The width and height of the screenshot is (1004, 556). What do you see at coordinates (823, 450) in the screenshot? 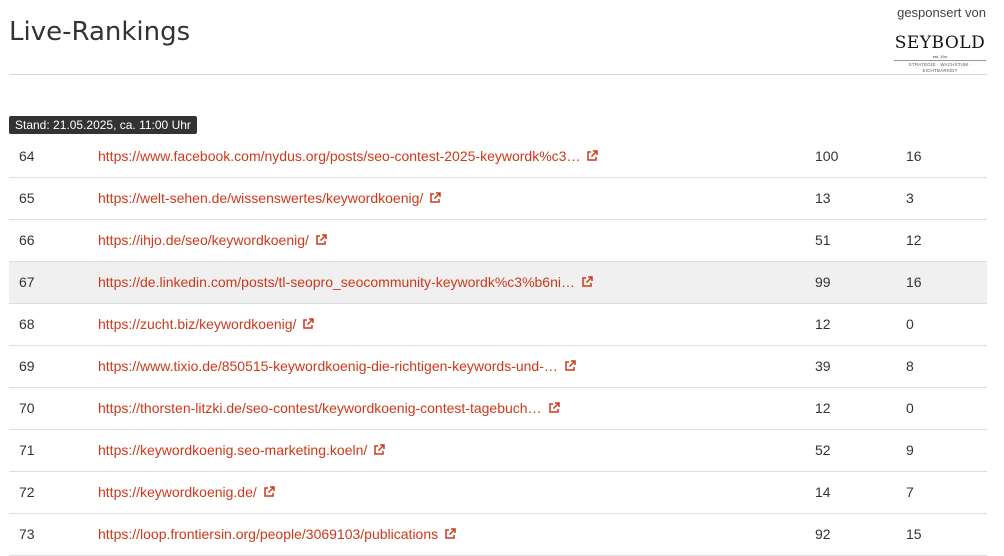
I see `value1-cell: 52` at bounding box center [823, 450].